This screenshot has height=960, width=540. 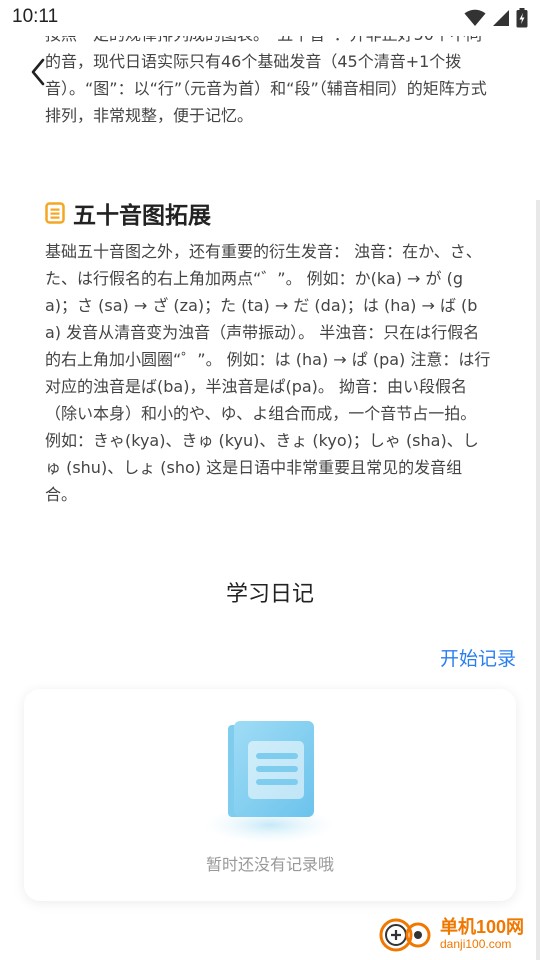 What do you see at coordinates (478, 657) in the screenshot?
I see `start-record-button: 开始记录` at bounding box center [478, 657].